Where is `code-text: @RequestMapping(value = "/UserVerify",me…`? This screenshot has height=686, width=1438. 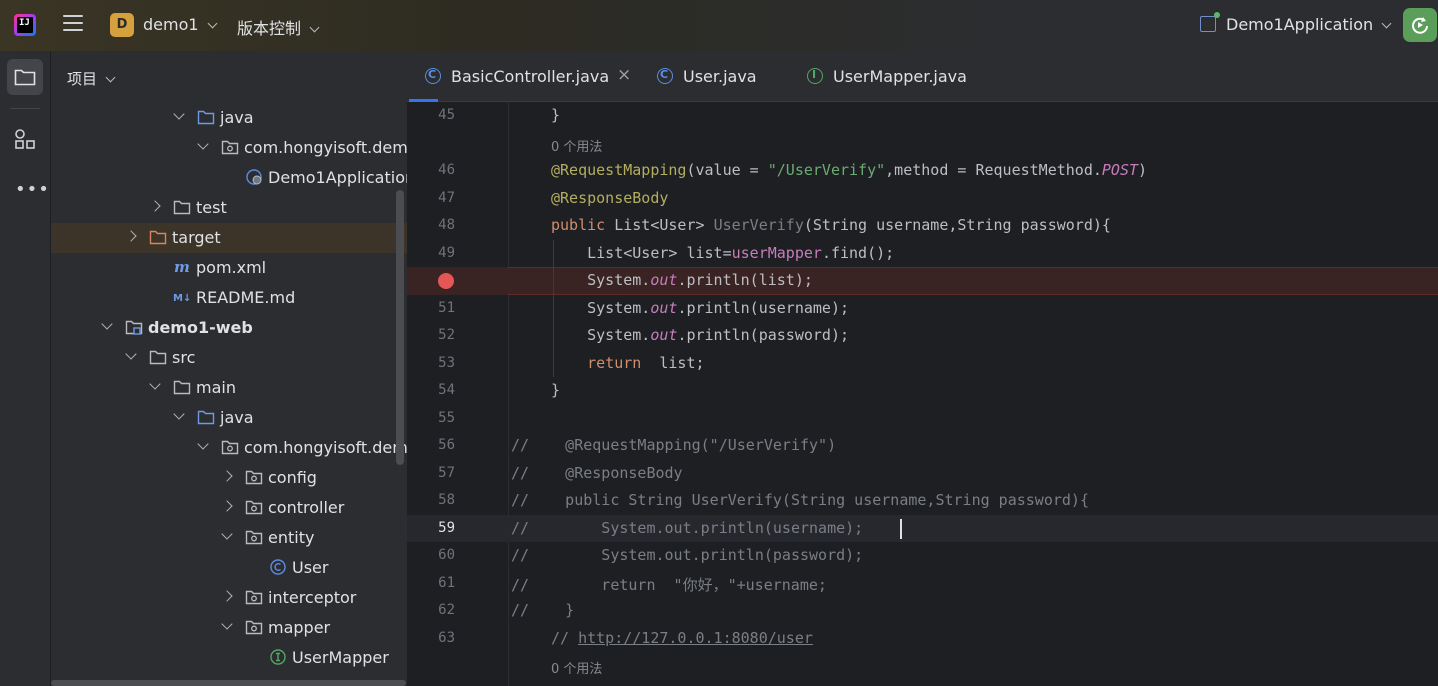 code-text: @RequestMapping(value = "/UserVerify",me… is located at coordinates (849, 170).